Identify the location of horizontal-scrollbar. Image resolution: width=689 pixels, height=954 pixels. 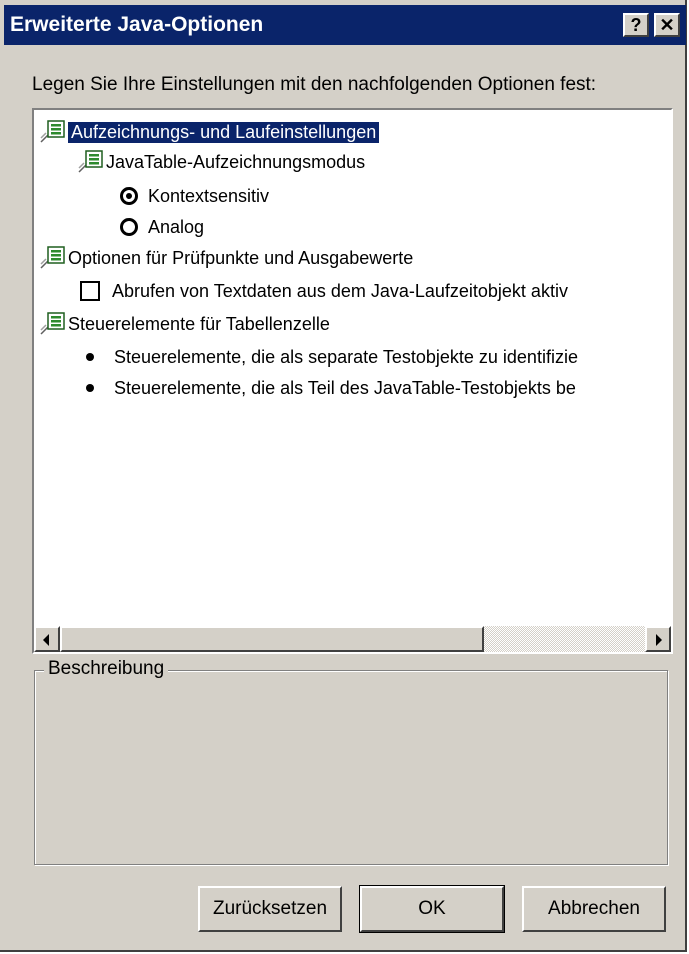
(352, 639).